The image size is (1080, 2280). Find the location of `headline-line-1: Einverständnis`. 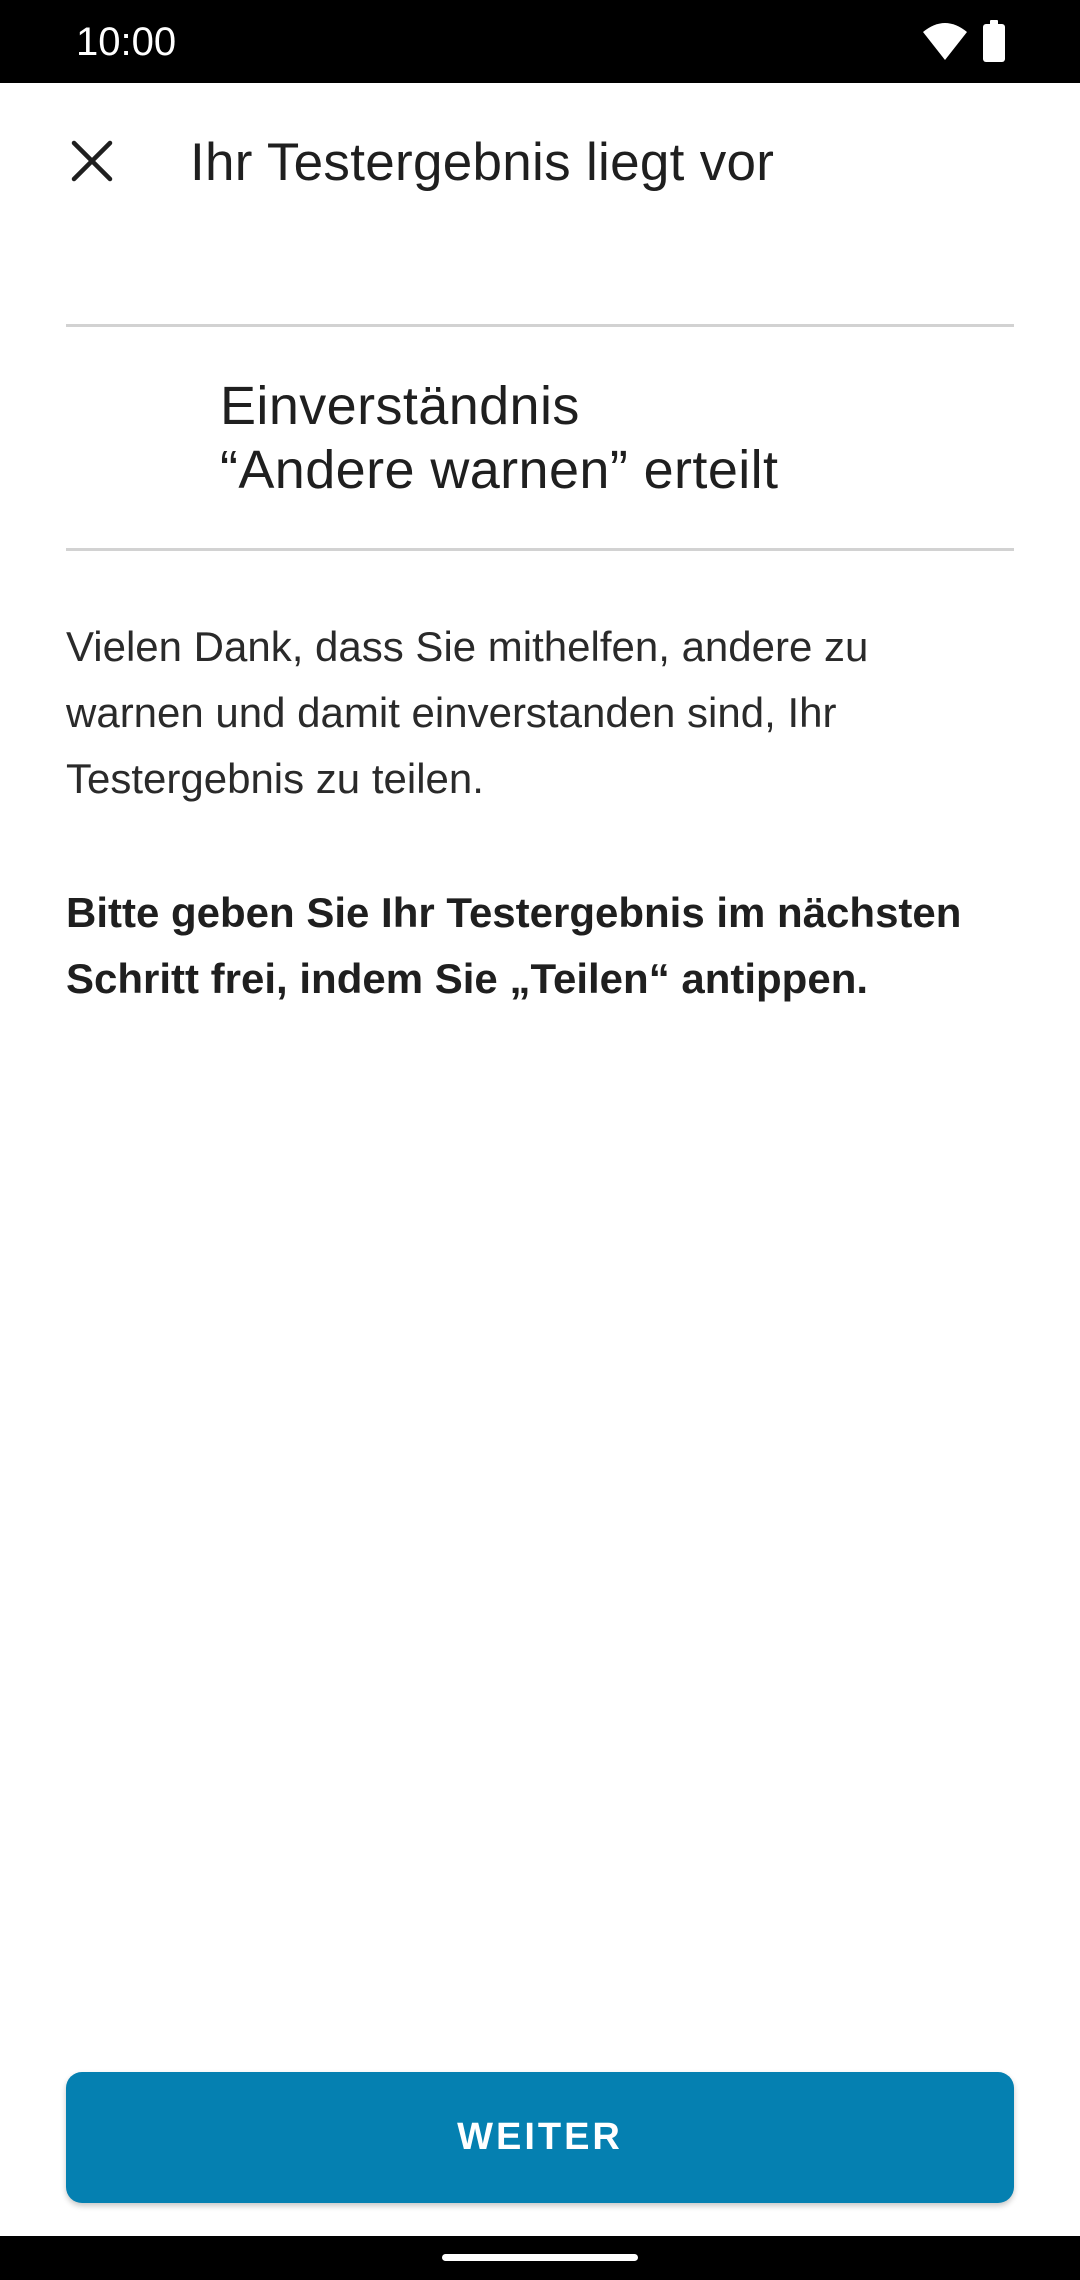

headline-line-1: Einverständnis is located at coordinates (400, 406).